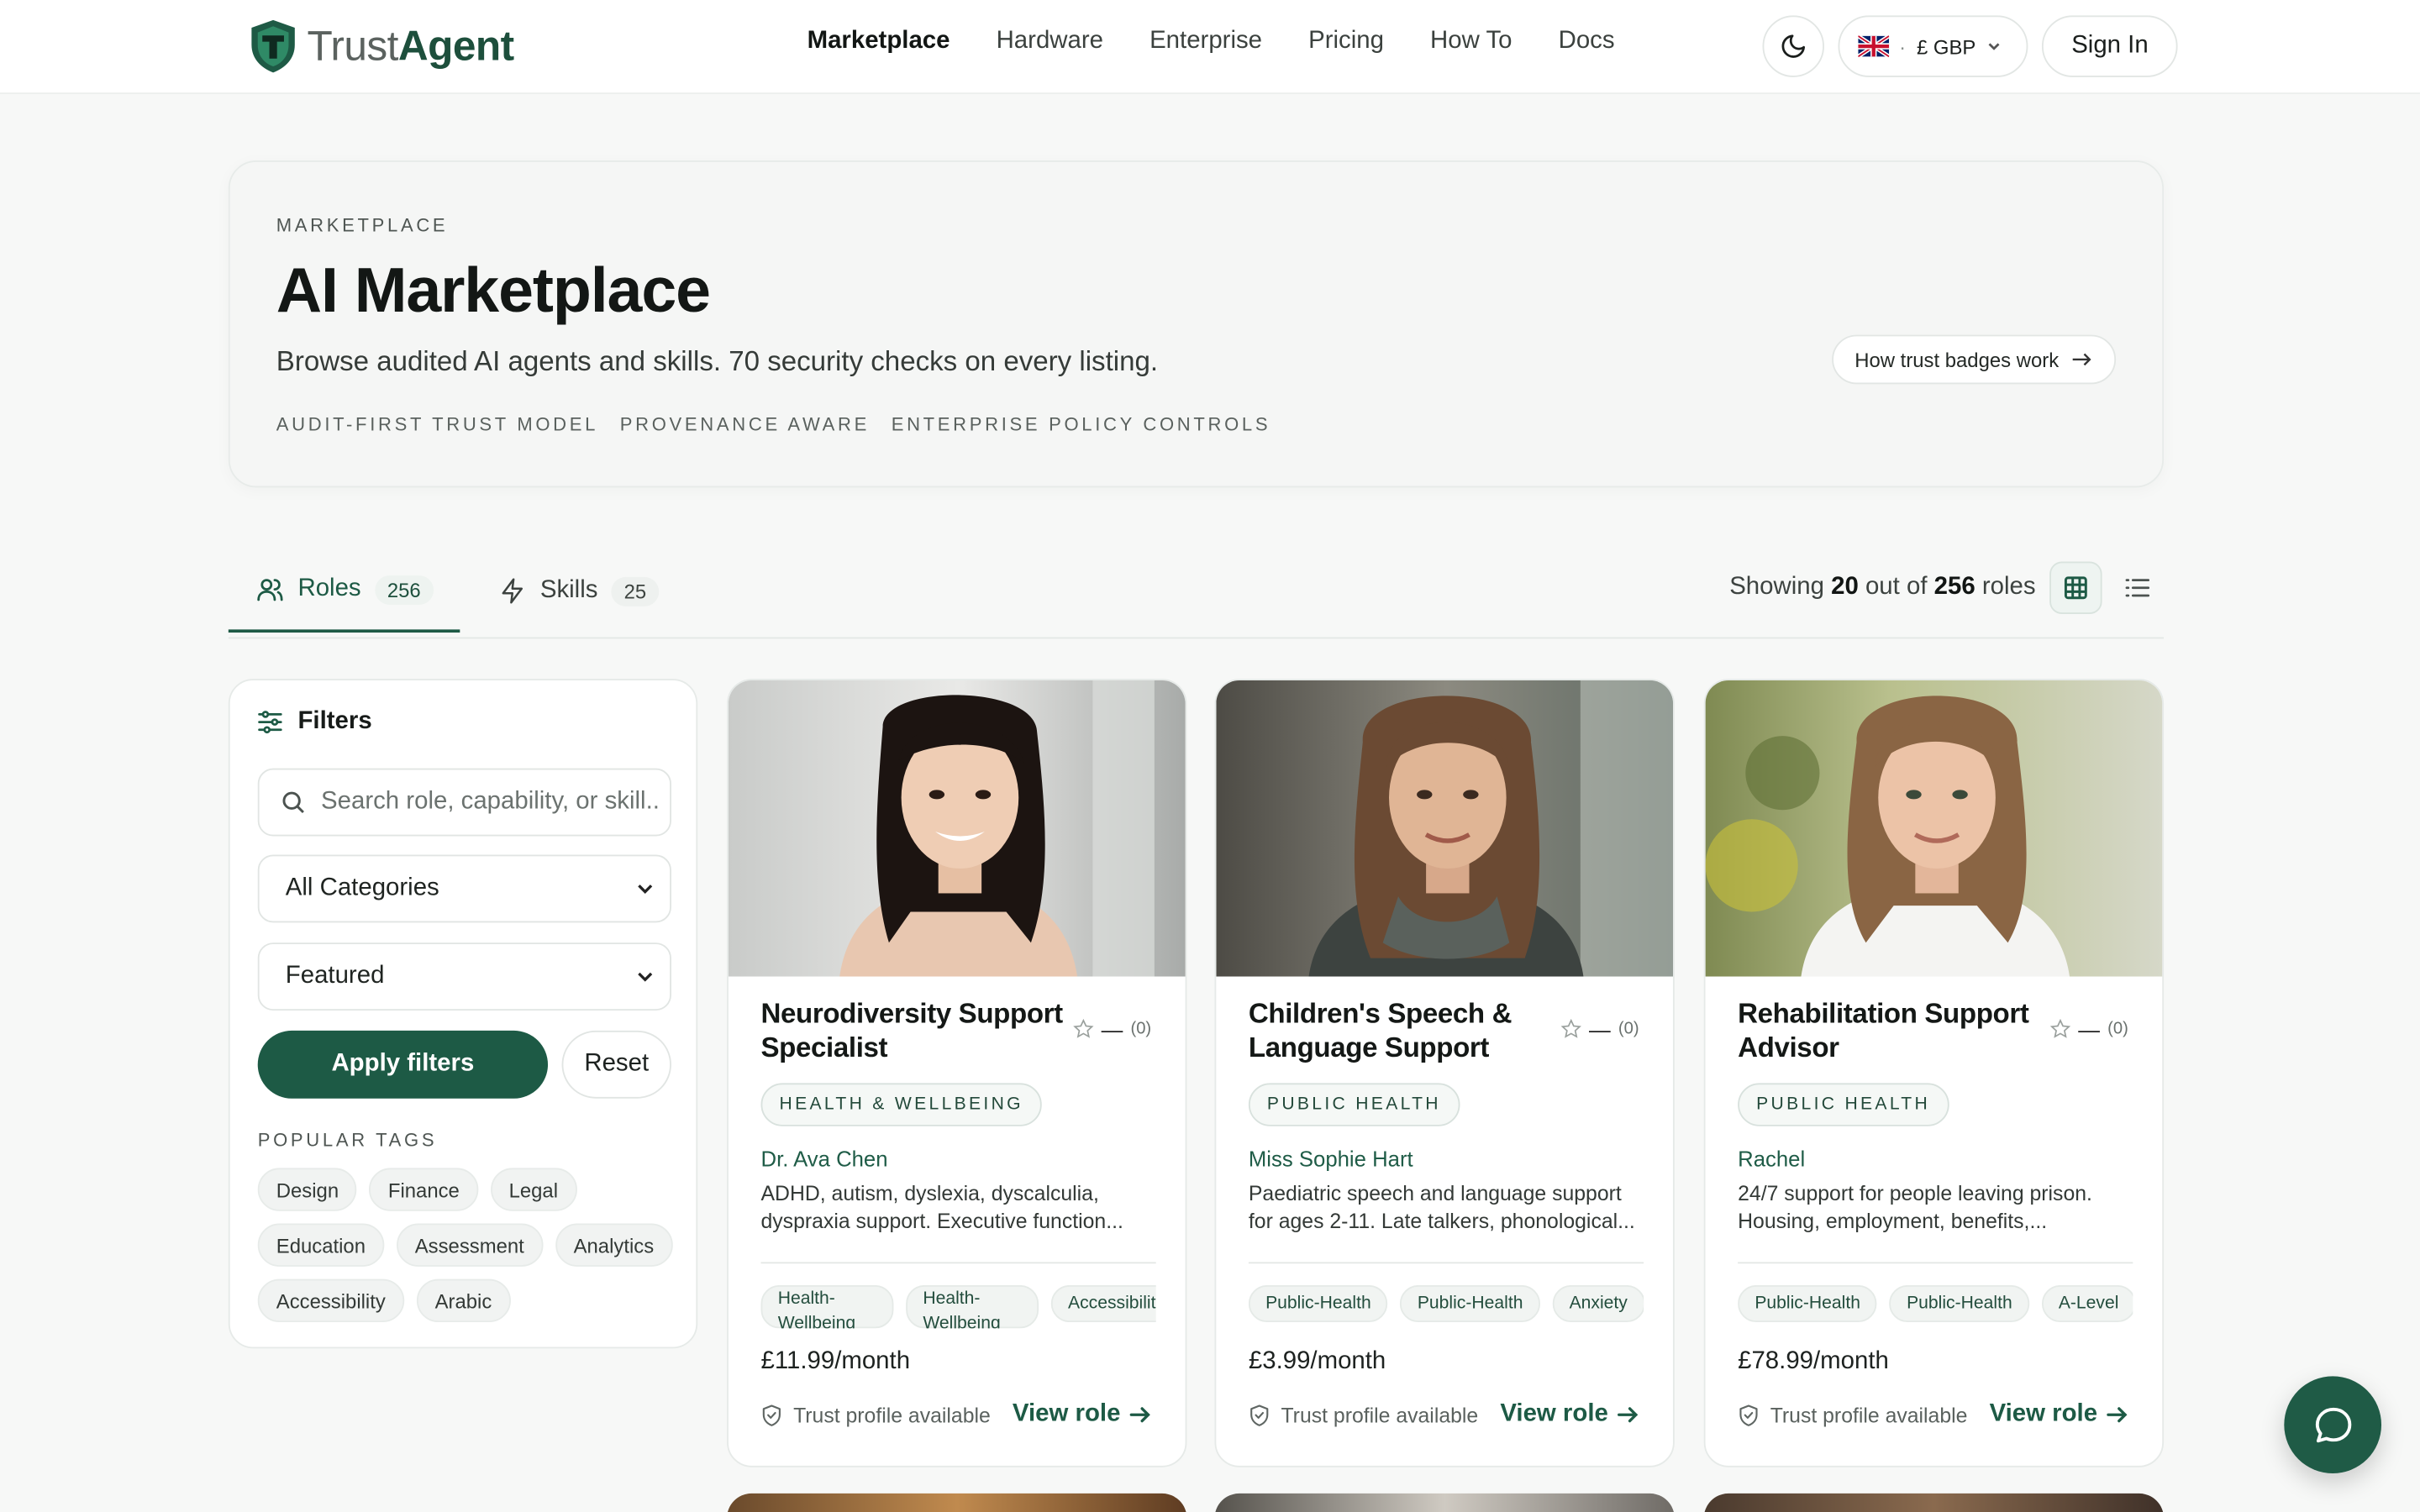 The image size is (2420, 1512). I want to click on role-title: Children's Speech & Language Support, so click(1403, 1031).